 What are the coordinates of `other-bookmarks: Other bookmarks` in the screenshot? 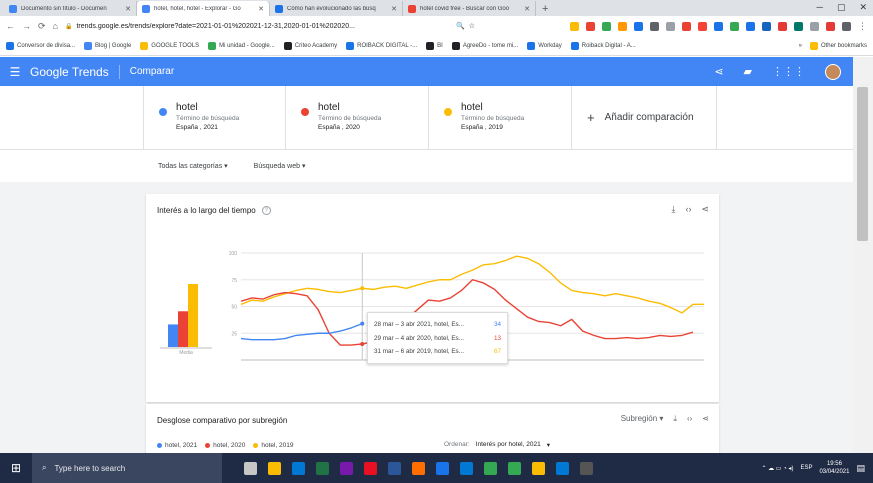 It's located at (838, 45).